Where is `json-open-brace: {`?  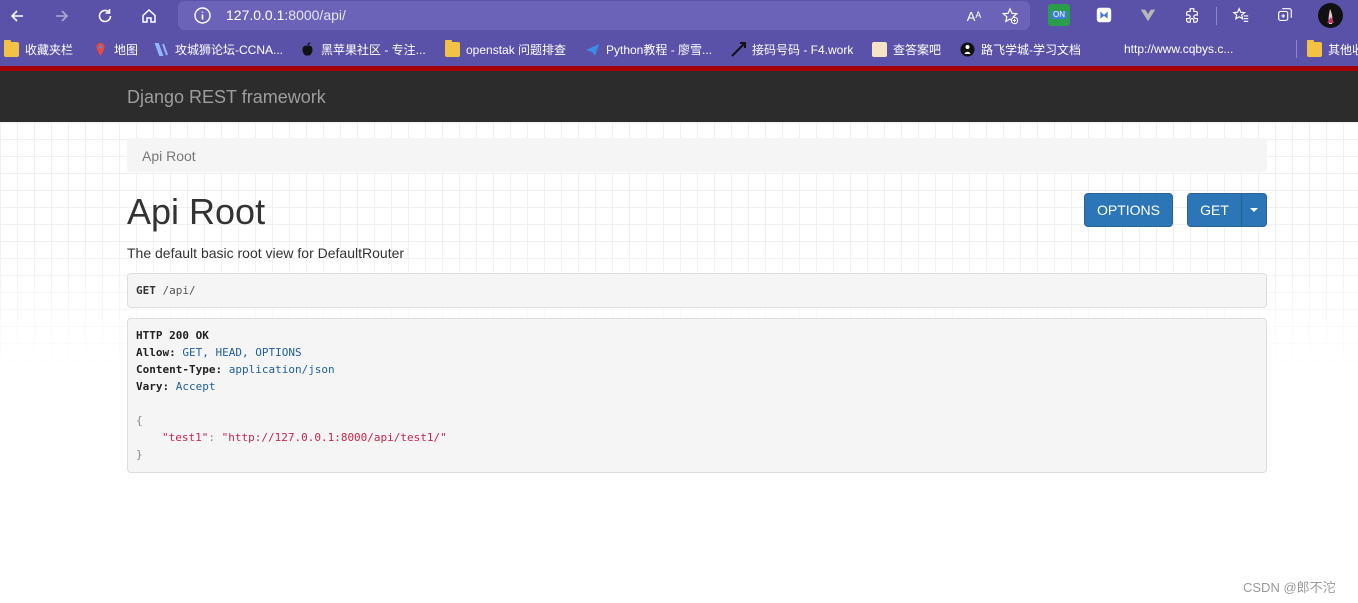 json-open-brace: { is located at coordinates (139, 420).